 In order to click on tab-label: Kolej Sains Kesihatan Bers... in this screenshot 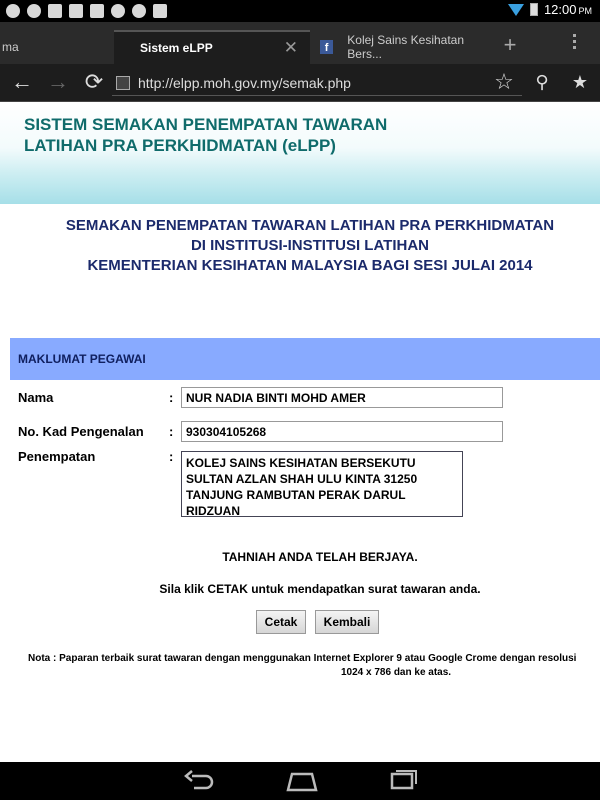, I will do `click(406, 47)`.